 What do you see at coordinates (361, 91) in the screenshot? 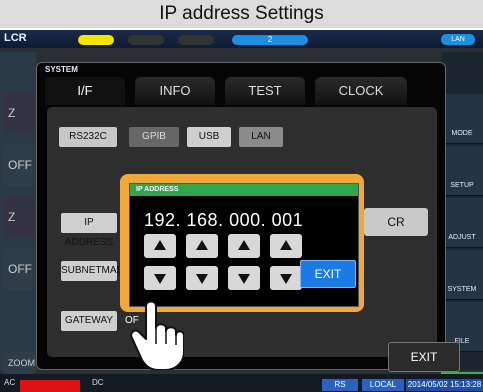
I see `tab-clock: CLOCK` at bounding box center [361, 91].